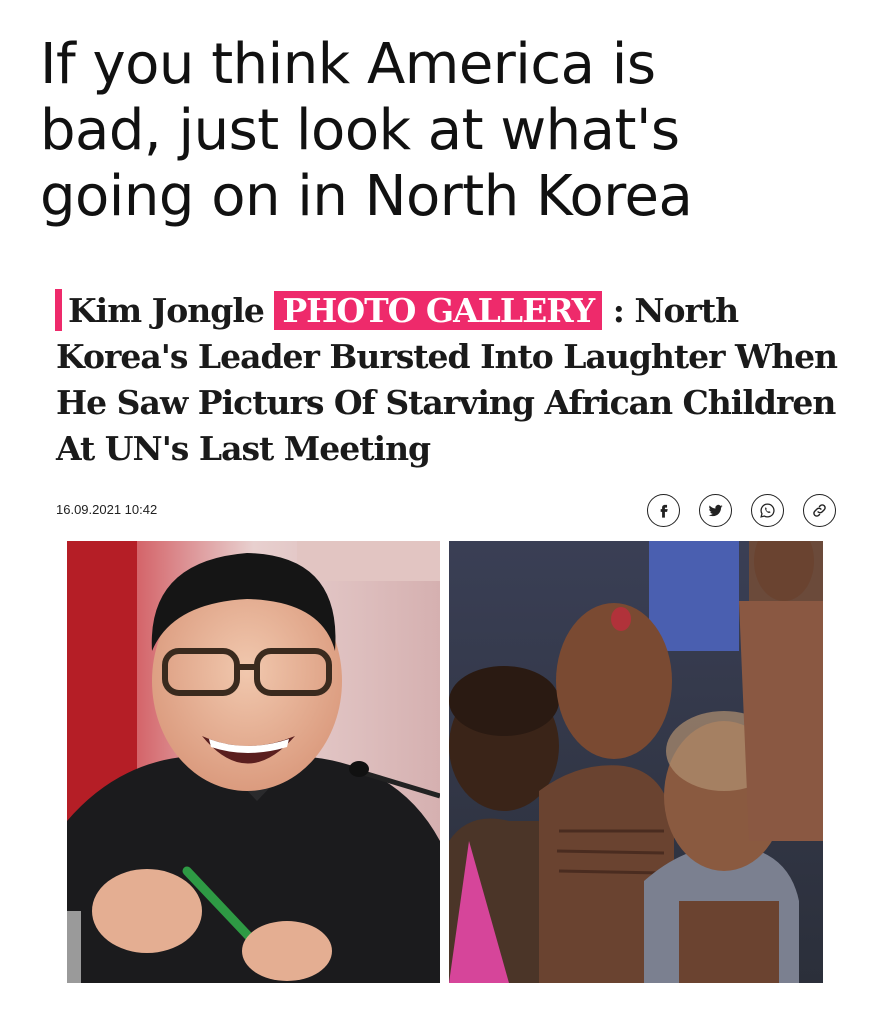  I want to click on facebook-icon, so click(664, 511).